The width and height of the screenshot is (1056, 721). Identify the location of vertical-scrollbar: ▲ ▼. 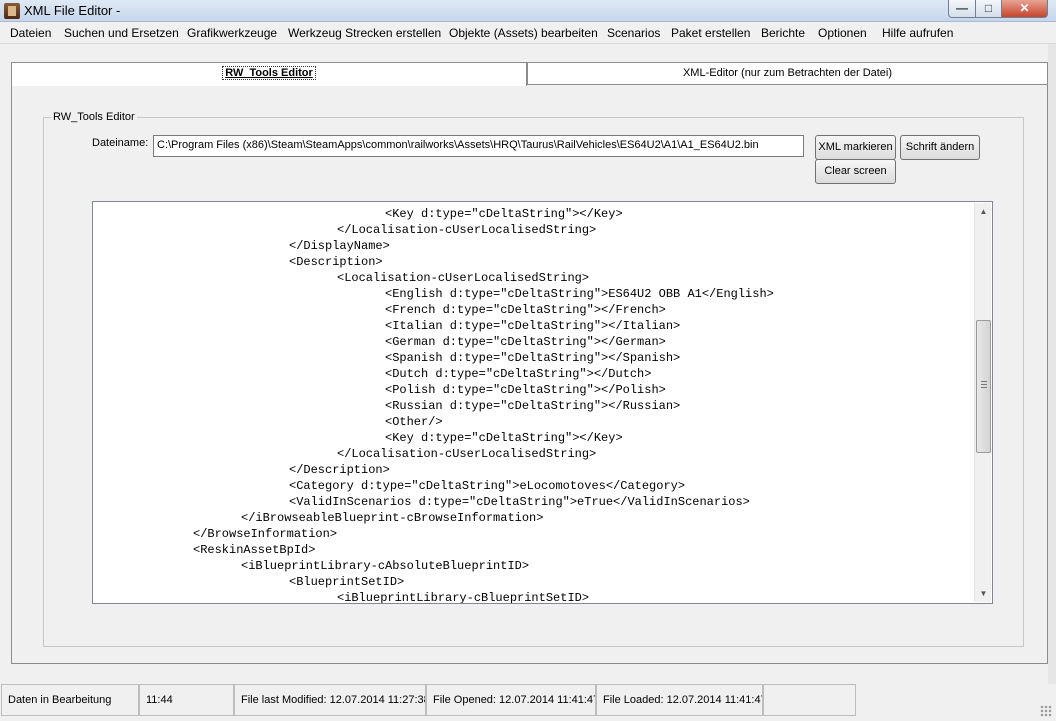
(982, 402).